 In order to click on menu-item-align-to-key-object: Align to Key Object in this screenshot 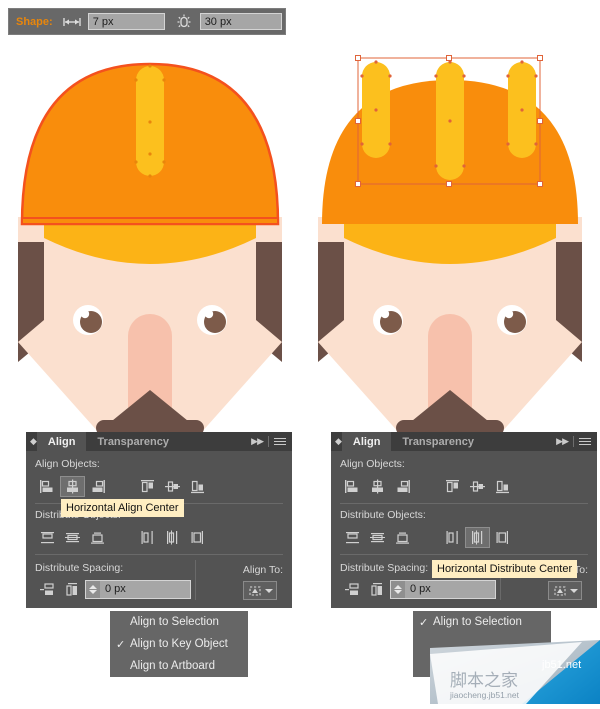, I will do `click(179, 644)`.